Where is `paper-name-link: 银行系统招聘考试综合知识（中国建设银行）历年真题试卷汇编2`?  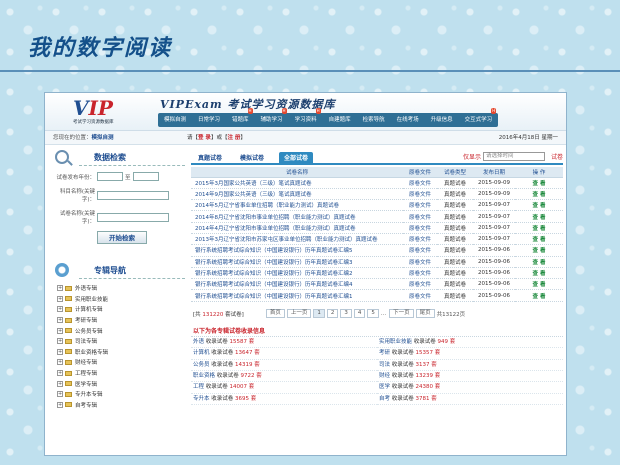 paper-name-link: 银行系统招聘考试综合知识（中国建设银行）历年真题试卷汇编2 is located at coordinates (297, 273).